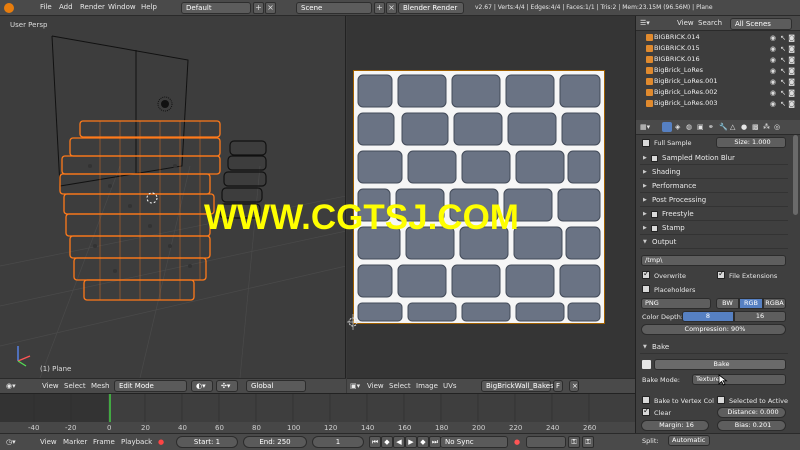 This screenshot has height=450, width=800. I want to click on sample-size-field: Size: 1.000, so click(751, 142).